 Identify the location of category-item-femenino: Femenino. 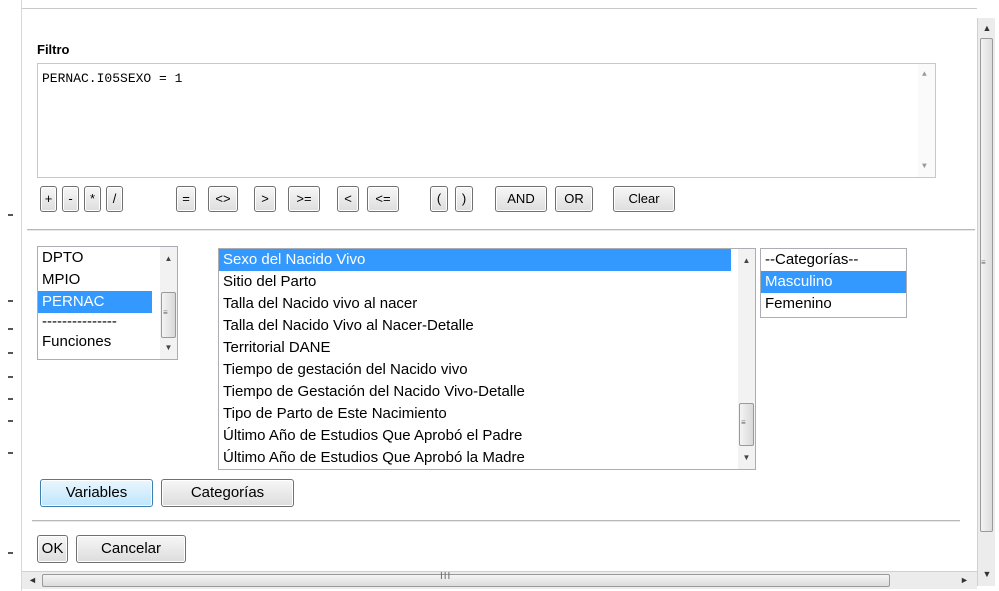
(833, 304).